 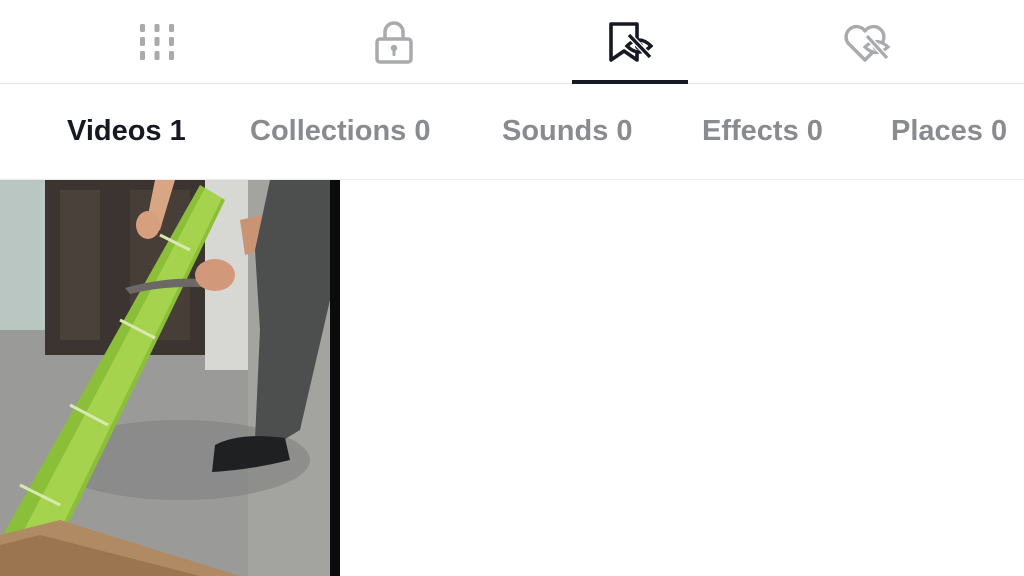 I want to click on subtab-sounds: Sounds 0, so click(x=567, y=131).